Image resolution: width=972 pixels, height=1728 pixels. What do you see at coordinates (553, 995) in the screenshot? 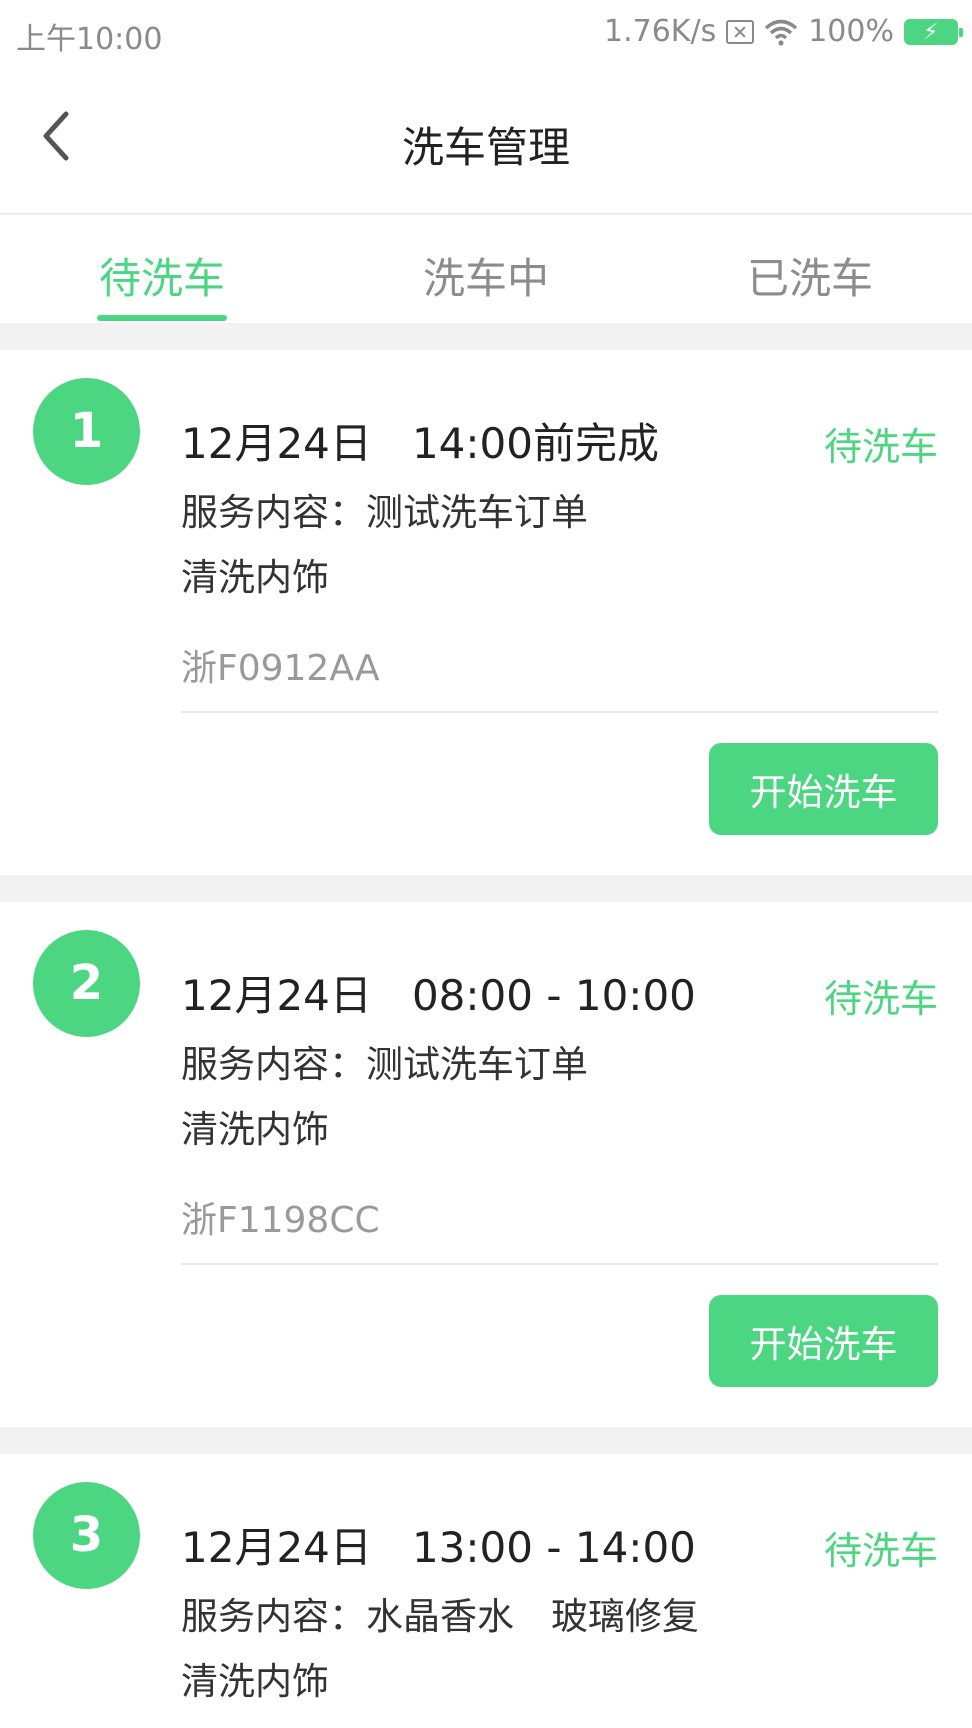
I see `order-time-range: 08:00 - 10:00` at bounding box center [553, 995].